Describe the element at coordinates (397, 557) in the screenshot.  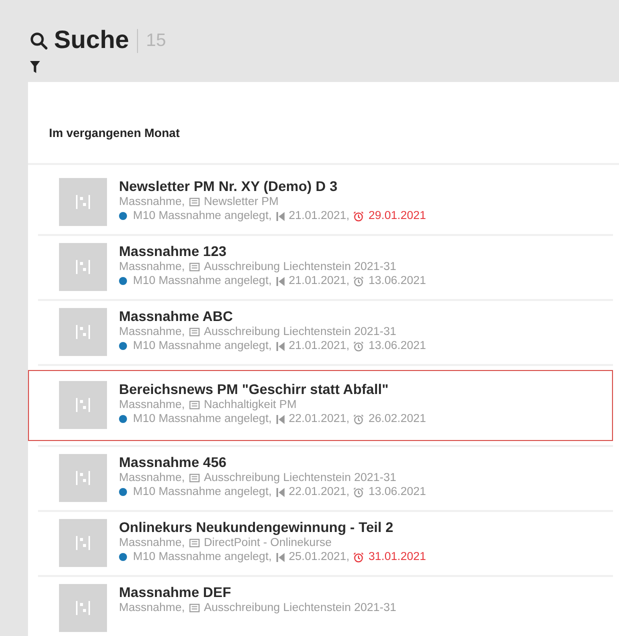
I see `due-date: 31.01.2021` at that location.